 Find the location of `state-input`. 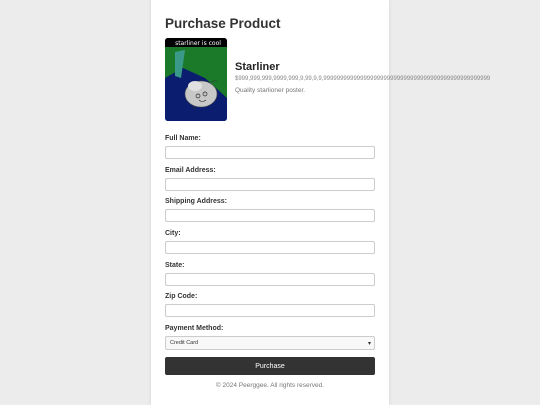

state-input is located at coordinates (270, 279).